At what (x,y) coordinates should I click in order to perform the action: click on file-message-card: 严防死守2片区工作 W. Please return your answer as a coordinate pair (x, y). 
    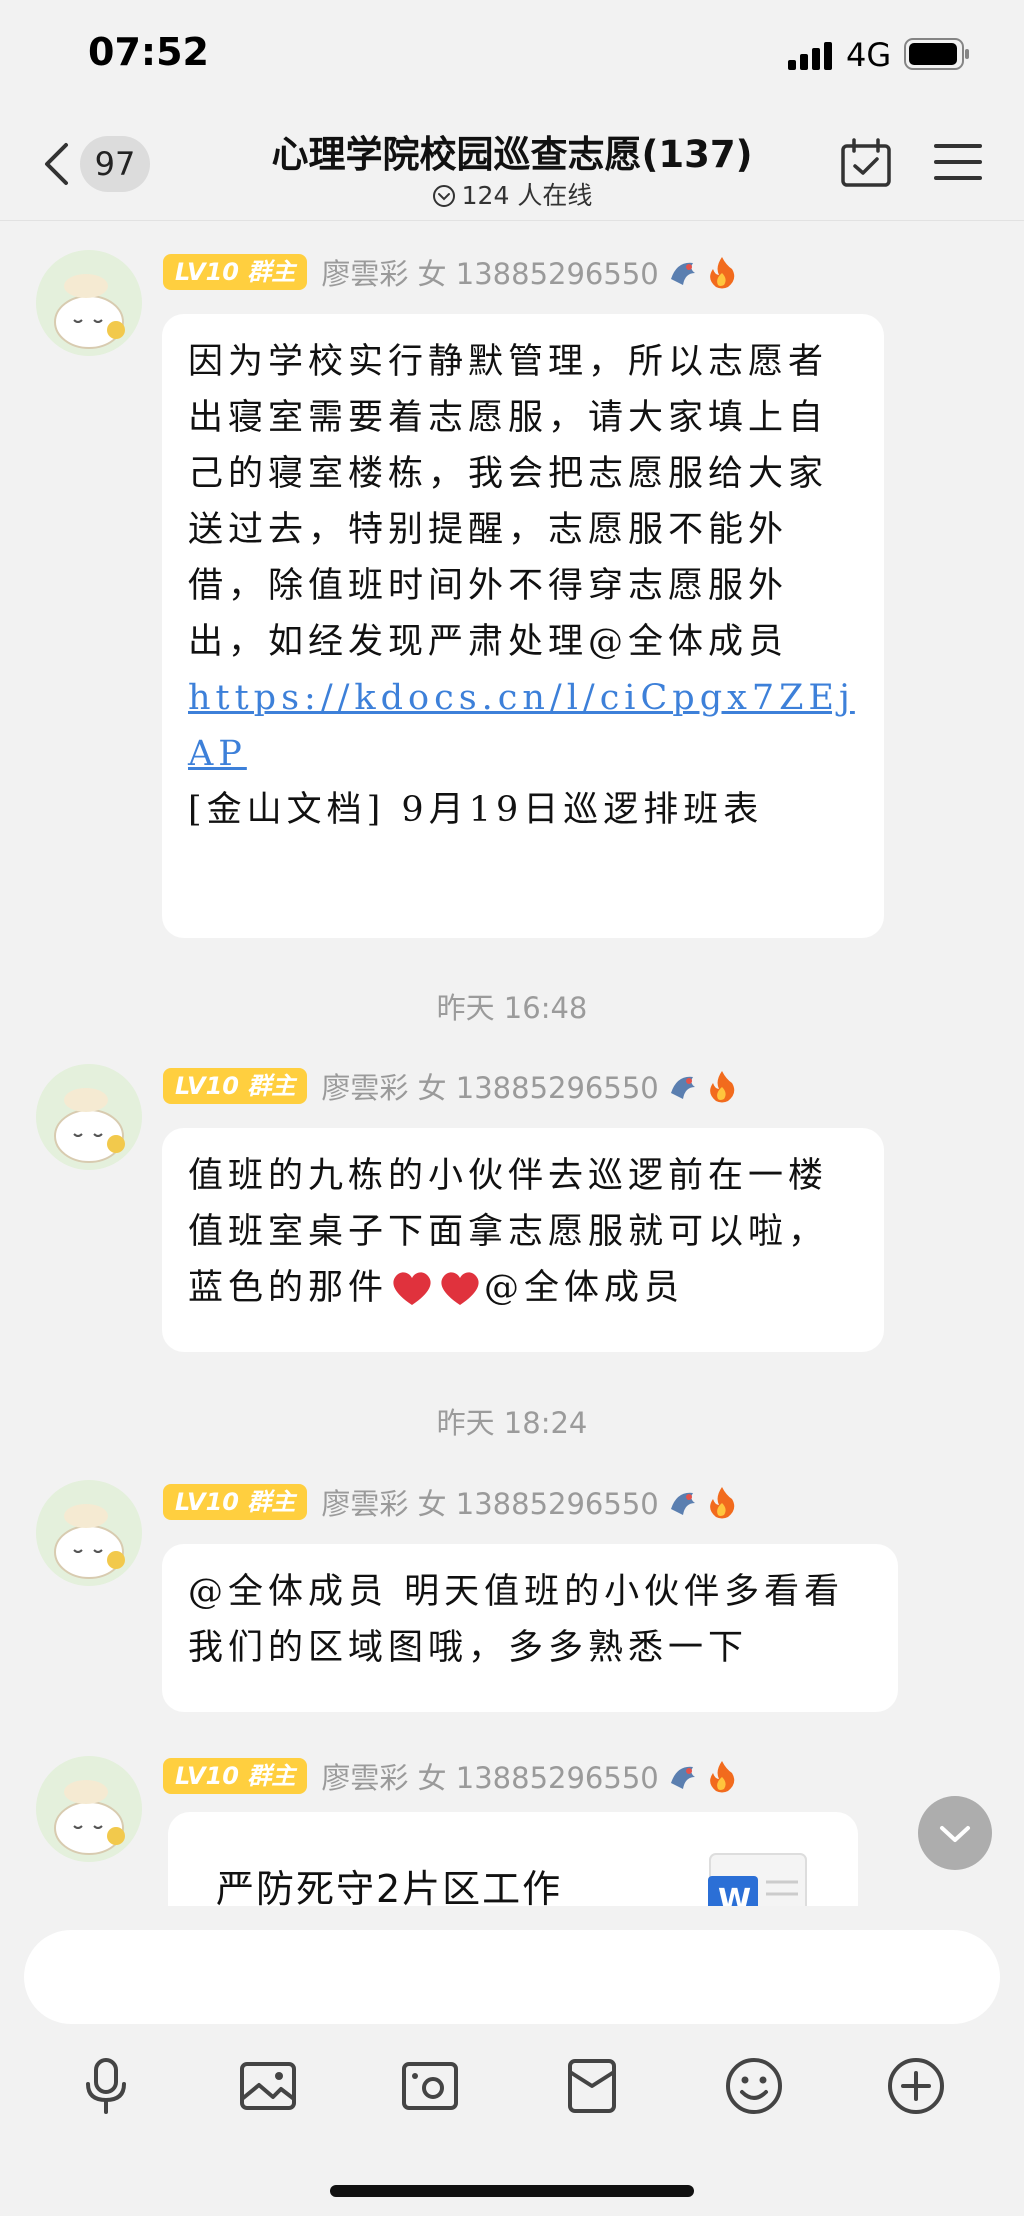
    Looking at the image, I should click on (513, 1863).